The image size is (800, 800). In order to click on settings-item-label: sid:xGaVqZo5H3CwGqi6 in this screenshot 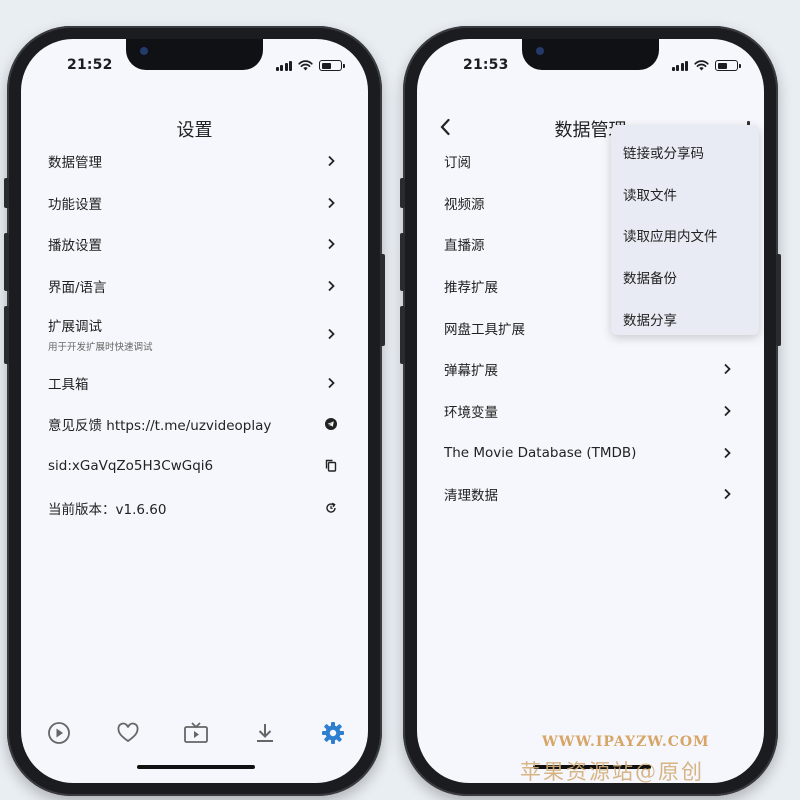, I will do `click(131, 465)`.